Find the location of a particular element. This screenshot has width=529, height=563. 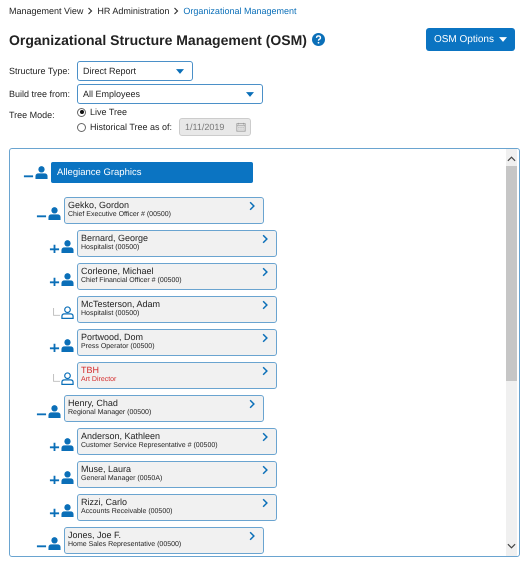

date-field: 1/11/2019 is located at coordinates (215, 127).